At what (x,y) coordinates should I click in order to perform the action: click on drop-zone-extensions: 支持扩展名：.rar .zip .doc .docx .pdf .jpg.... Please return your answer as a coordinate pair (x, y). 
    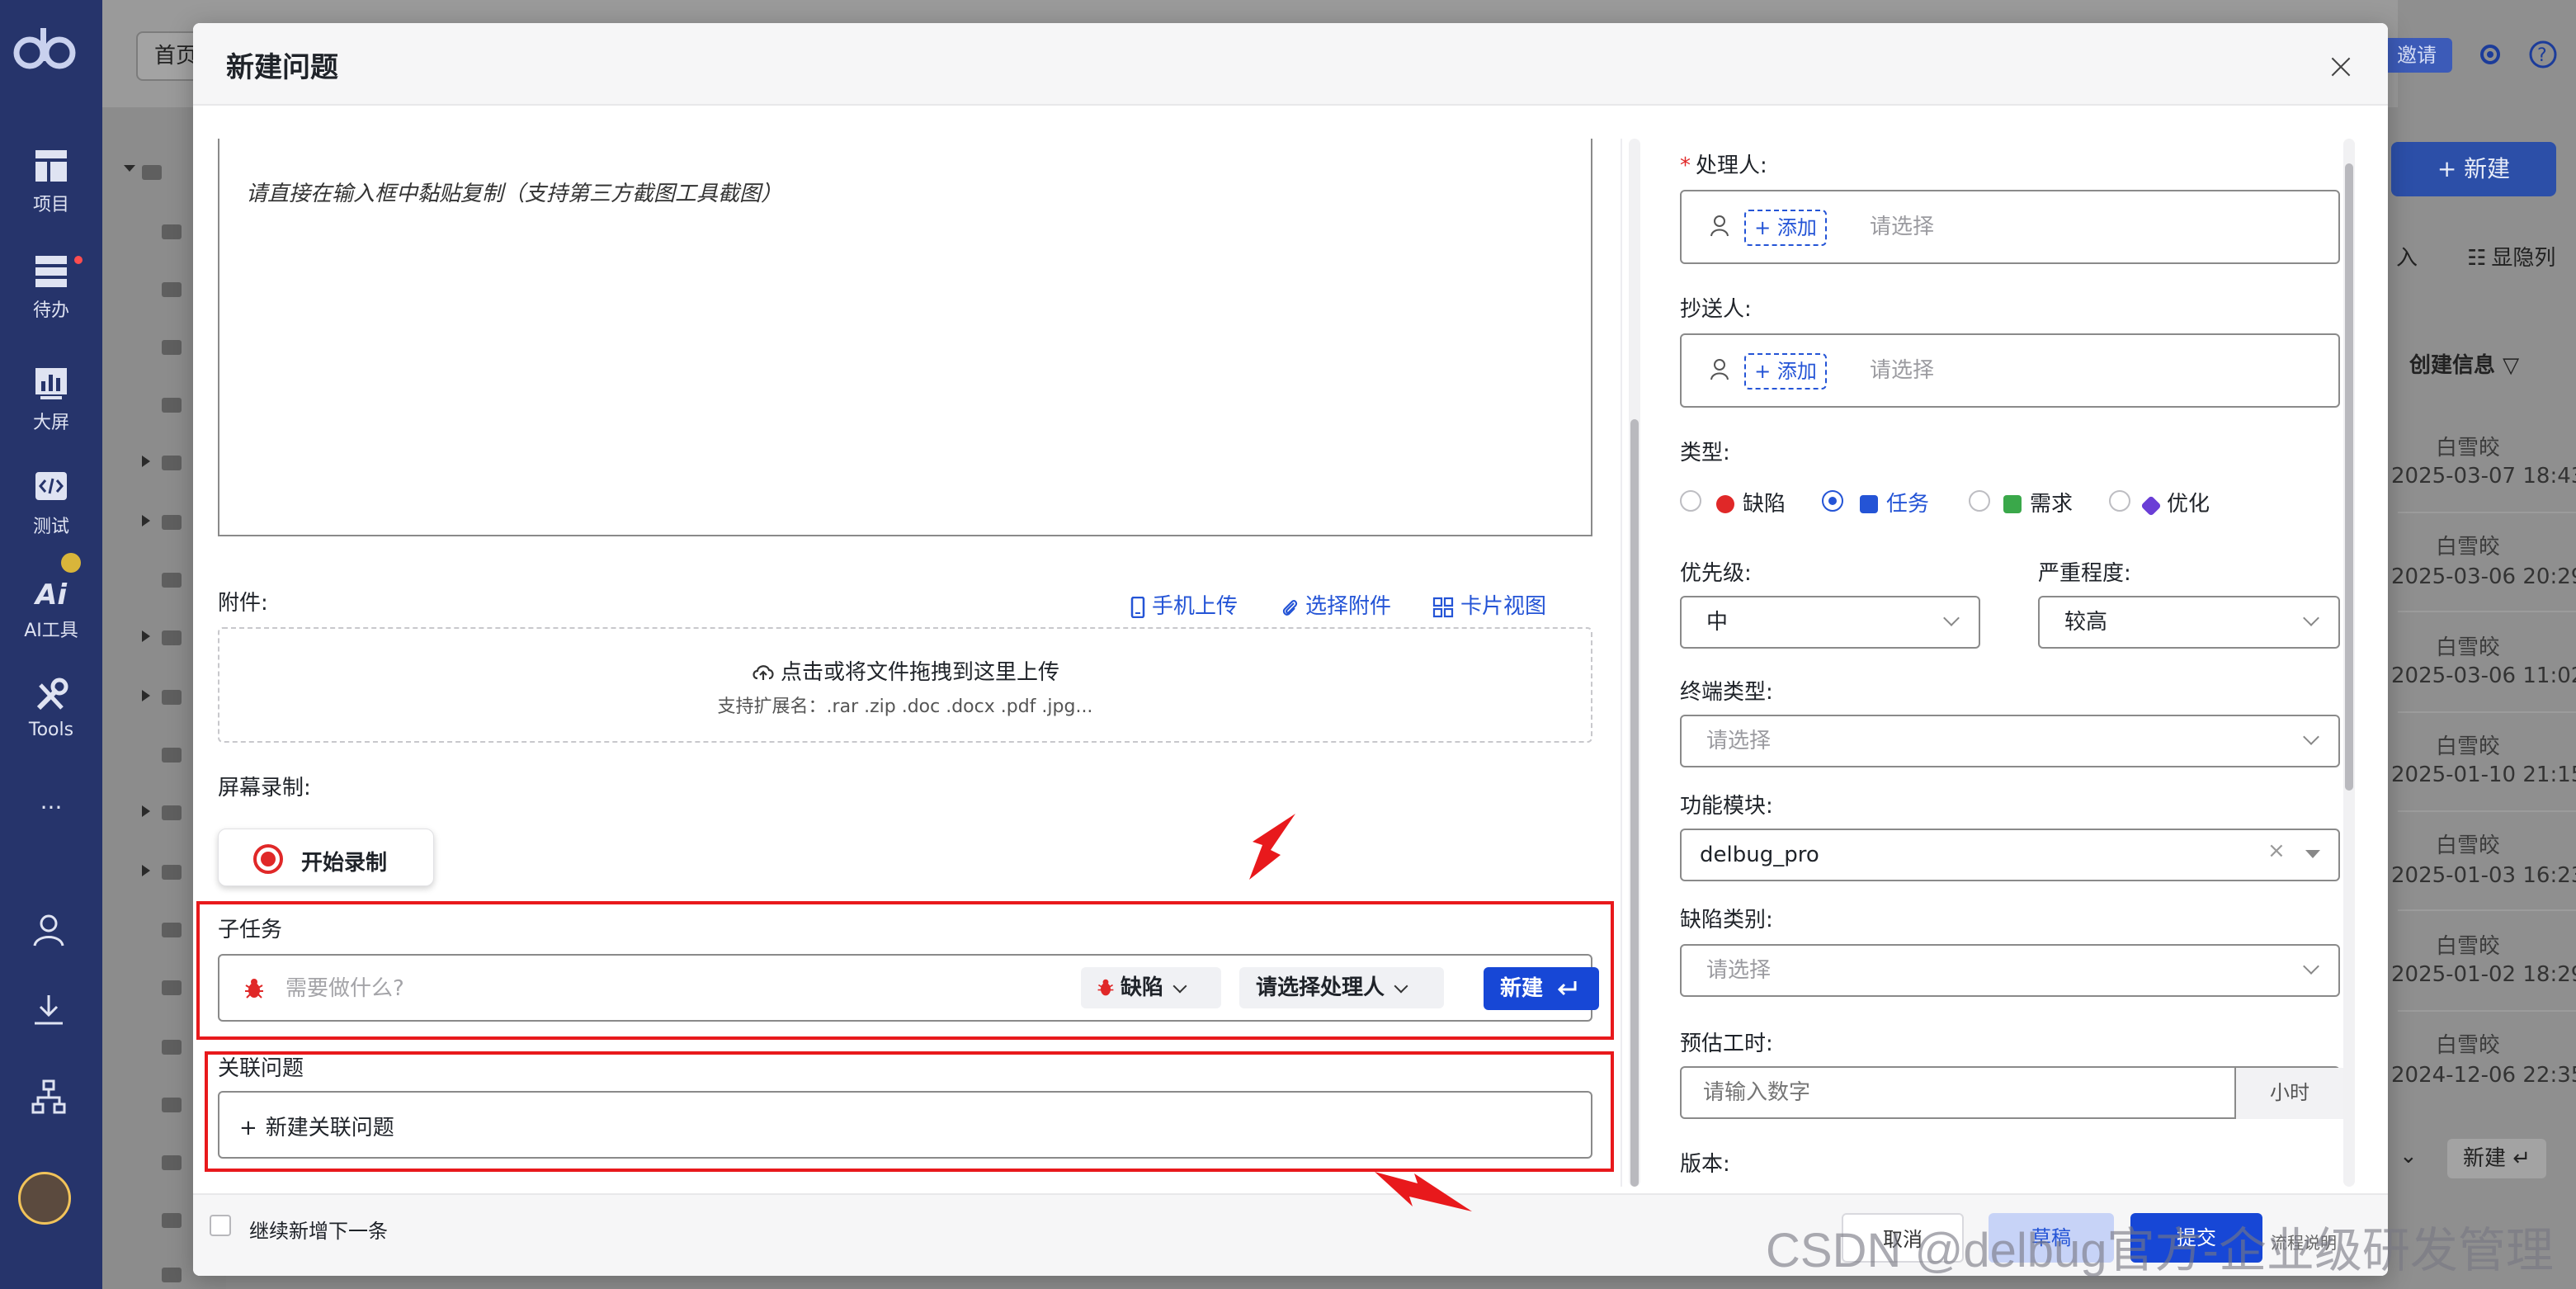
    Looking at the image, I should click on (905, 706).